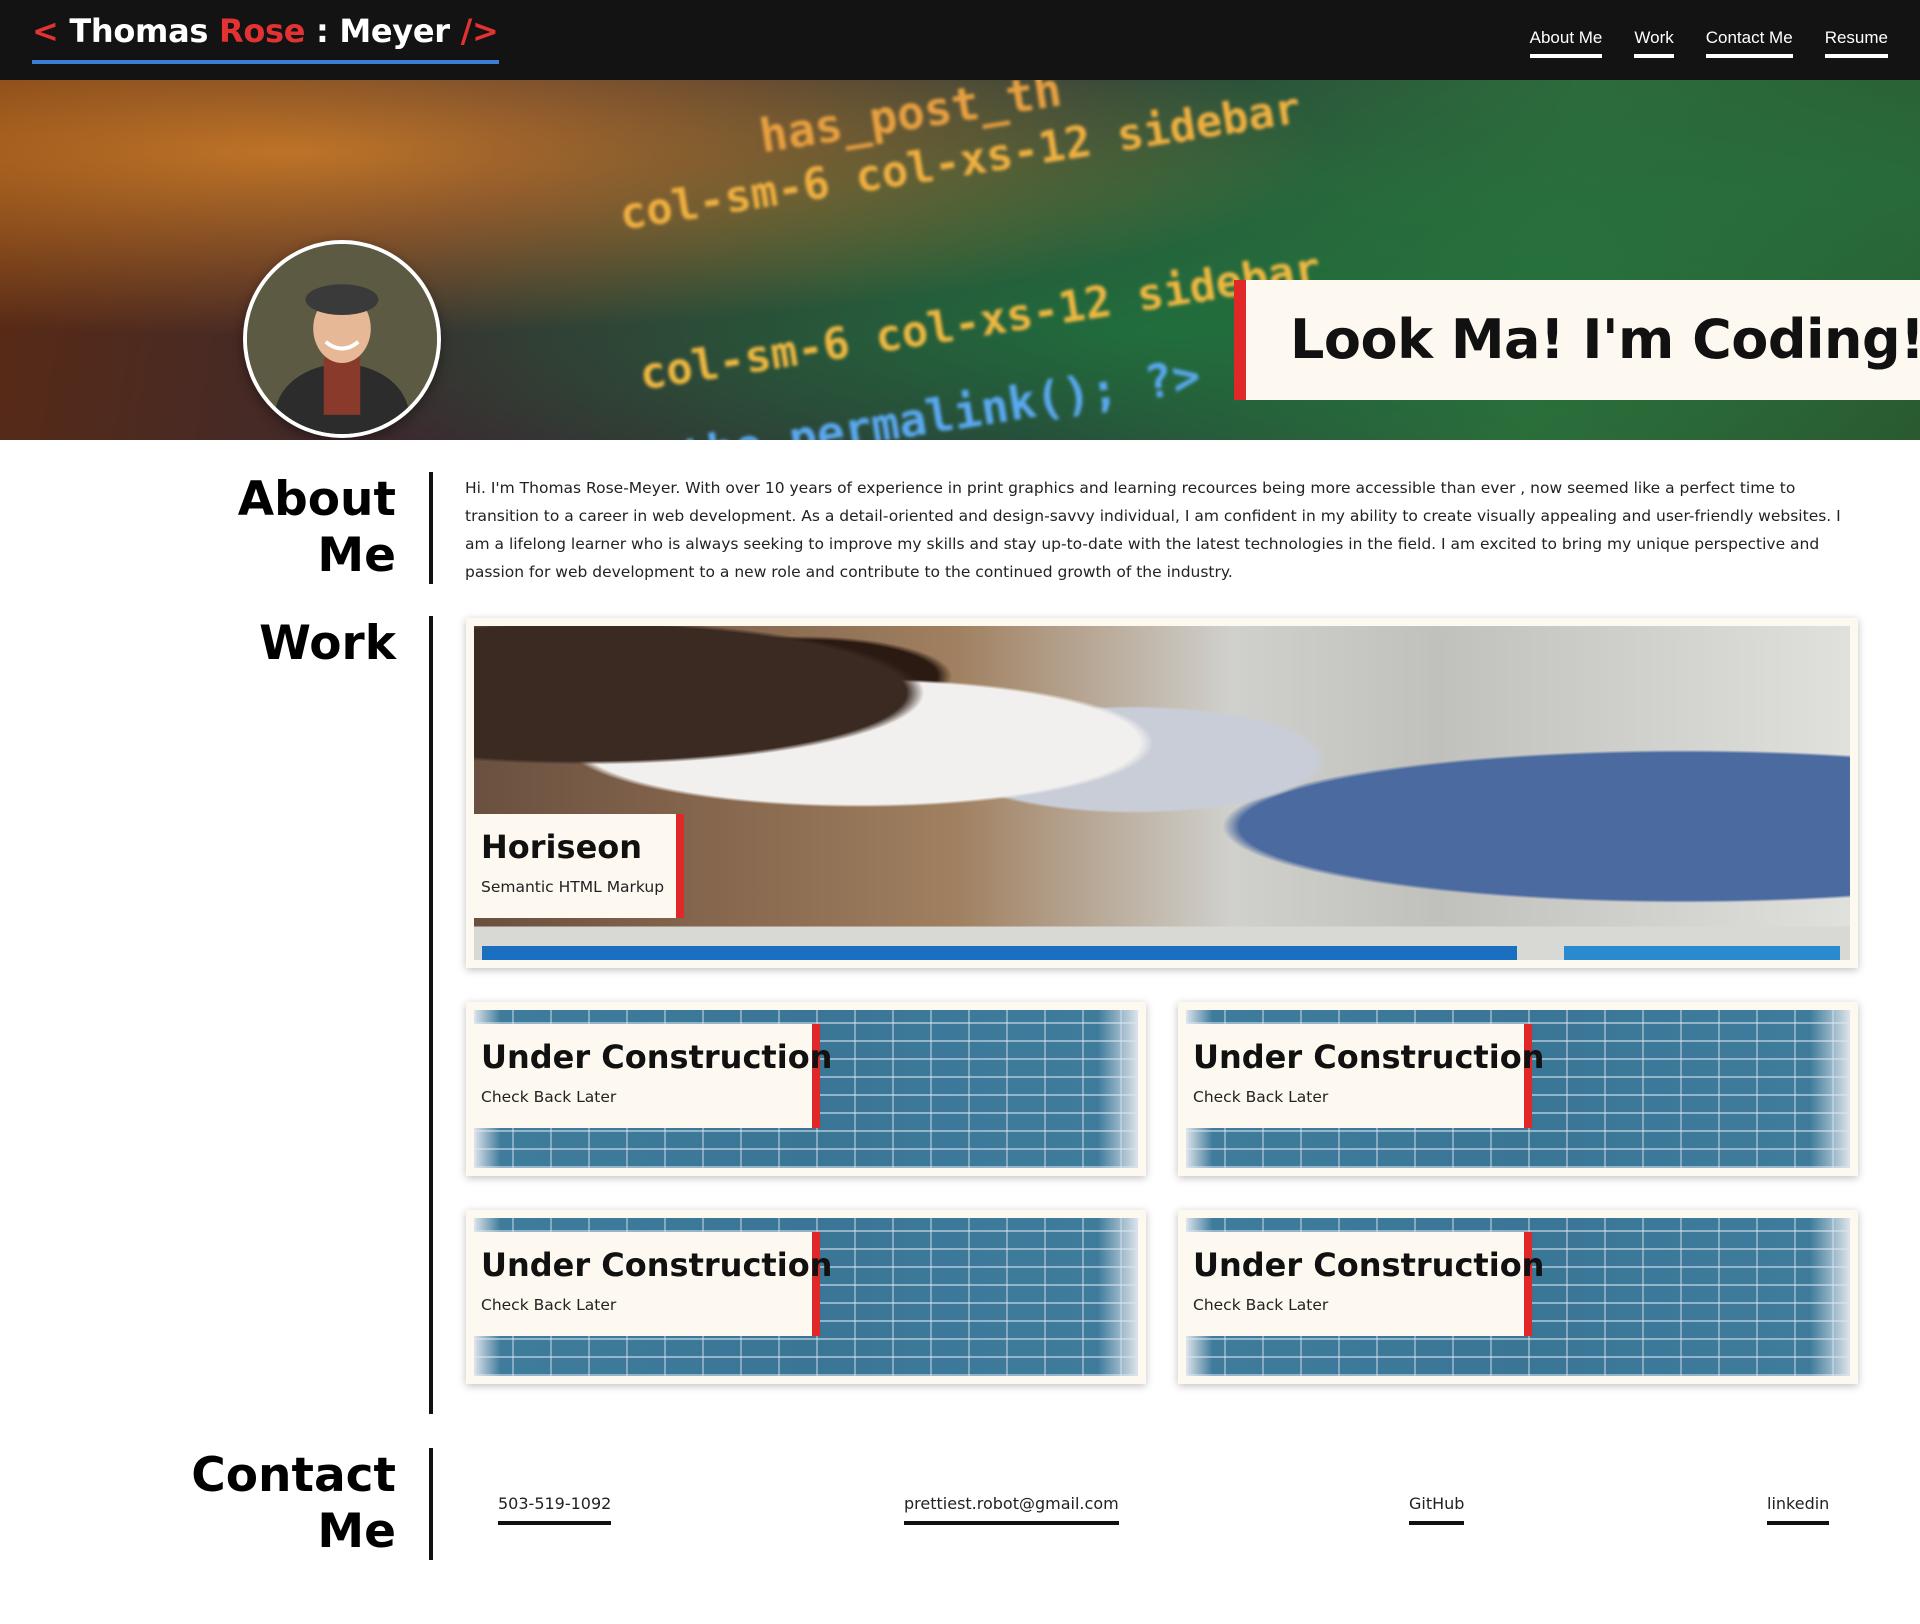  Describe the element at coordinates (1011, 1509) in the screenshot. I see `contact-email-link: prettiest.robot@gmail.com` at that location.